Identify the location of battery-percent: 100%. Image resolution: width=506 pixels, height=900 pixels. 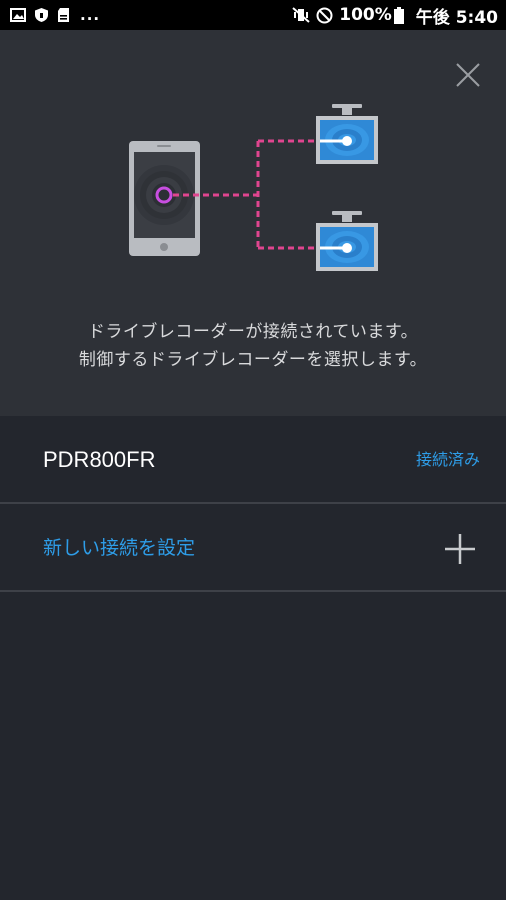
(365, 15).